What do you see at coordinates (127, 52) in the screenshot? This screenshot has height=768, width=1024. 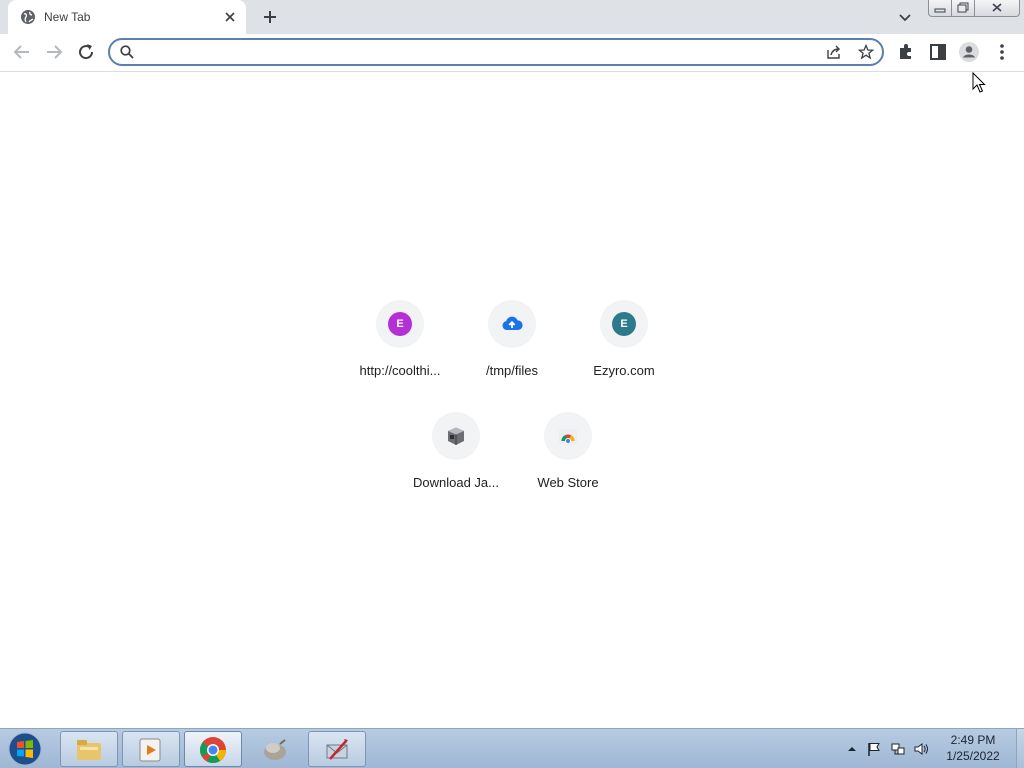 I see `search-icon` at bounding box center [127, 52].